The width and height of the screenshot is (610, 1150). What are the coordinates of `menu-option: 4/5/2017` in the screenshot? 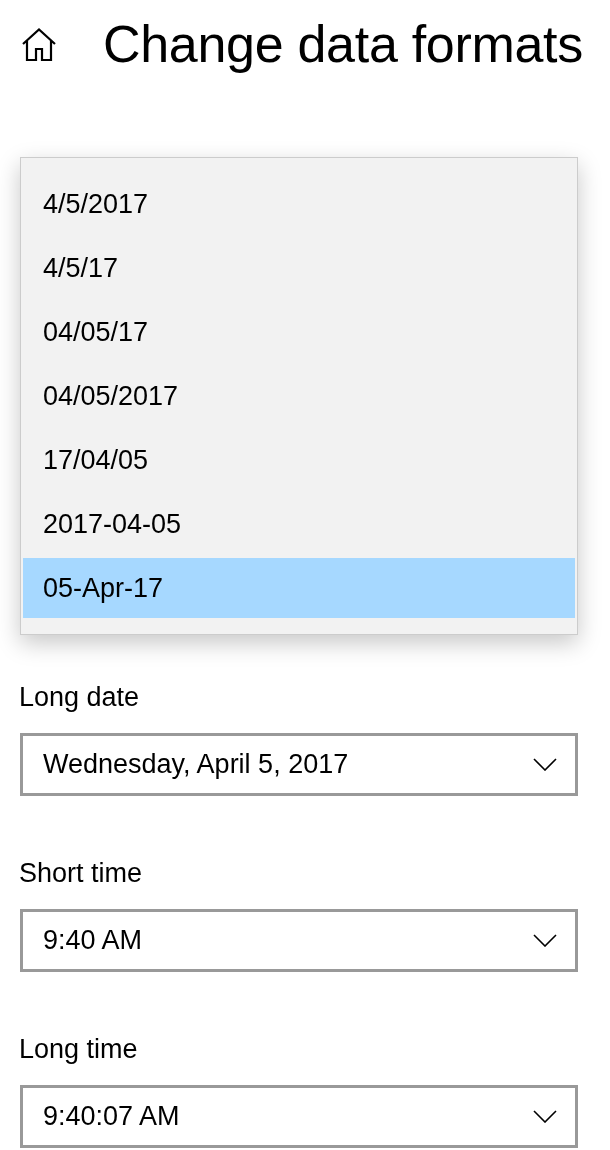 It's located at (299, 204).